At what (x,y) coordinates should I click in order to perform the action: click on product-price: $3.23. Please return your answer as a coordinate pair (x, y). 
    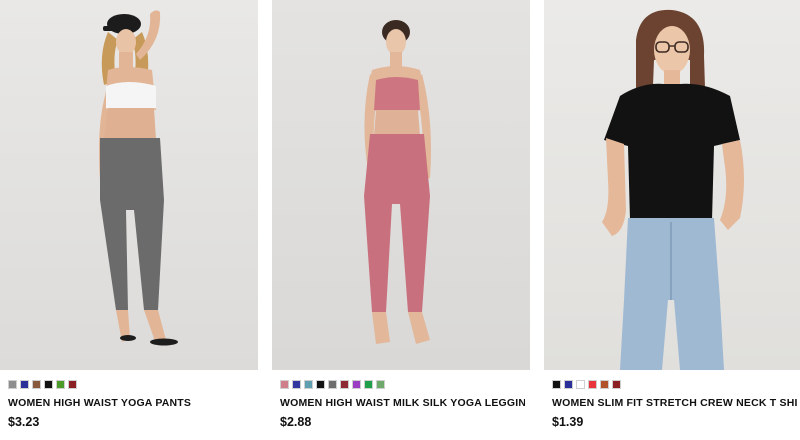
    Looking at the image, I should click on (24, 422).